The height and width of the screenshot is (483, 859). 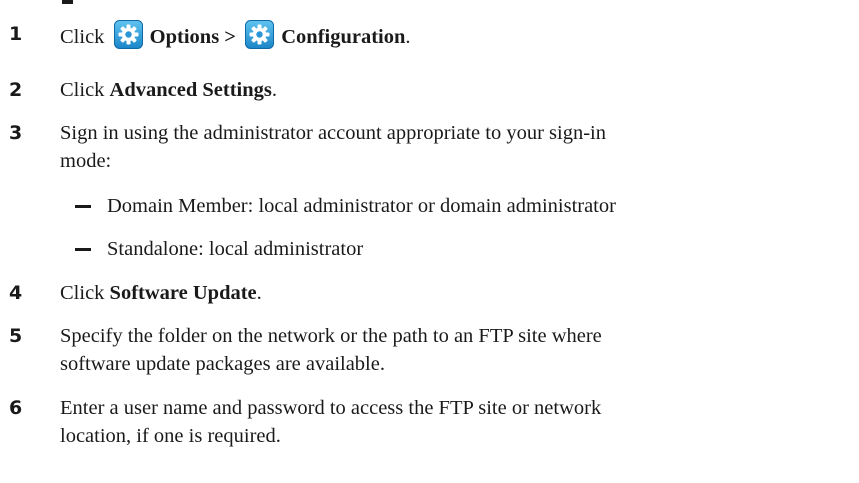 What do you see at coordinates (16, 336) in the screenshot?
I see `step-number: 5` at bounding box center [16, 336].